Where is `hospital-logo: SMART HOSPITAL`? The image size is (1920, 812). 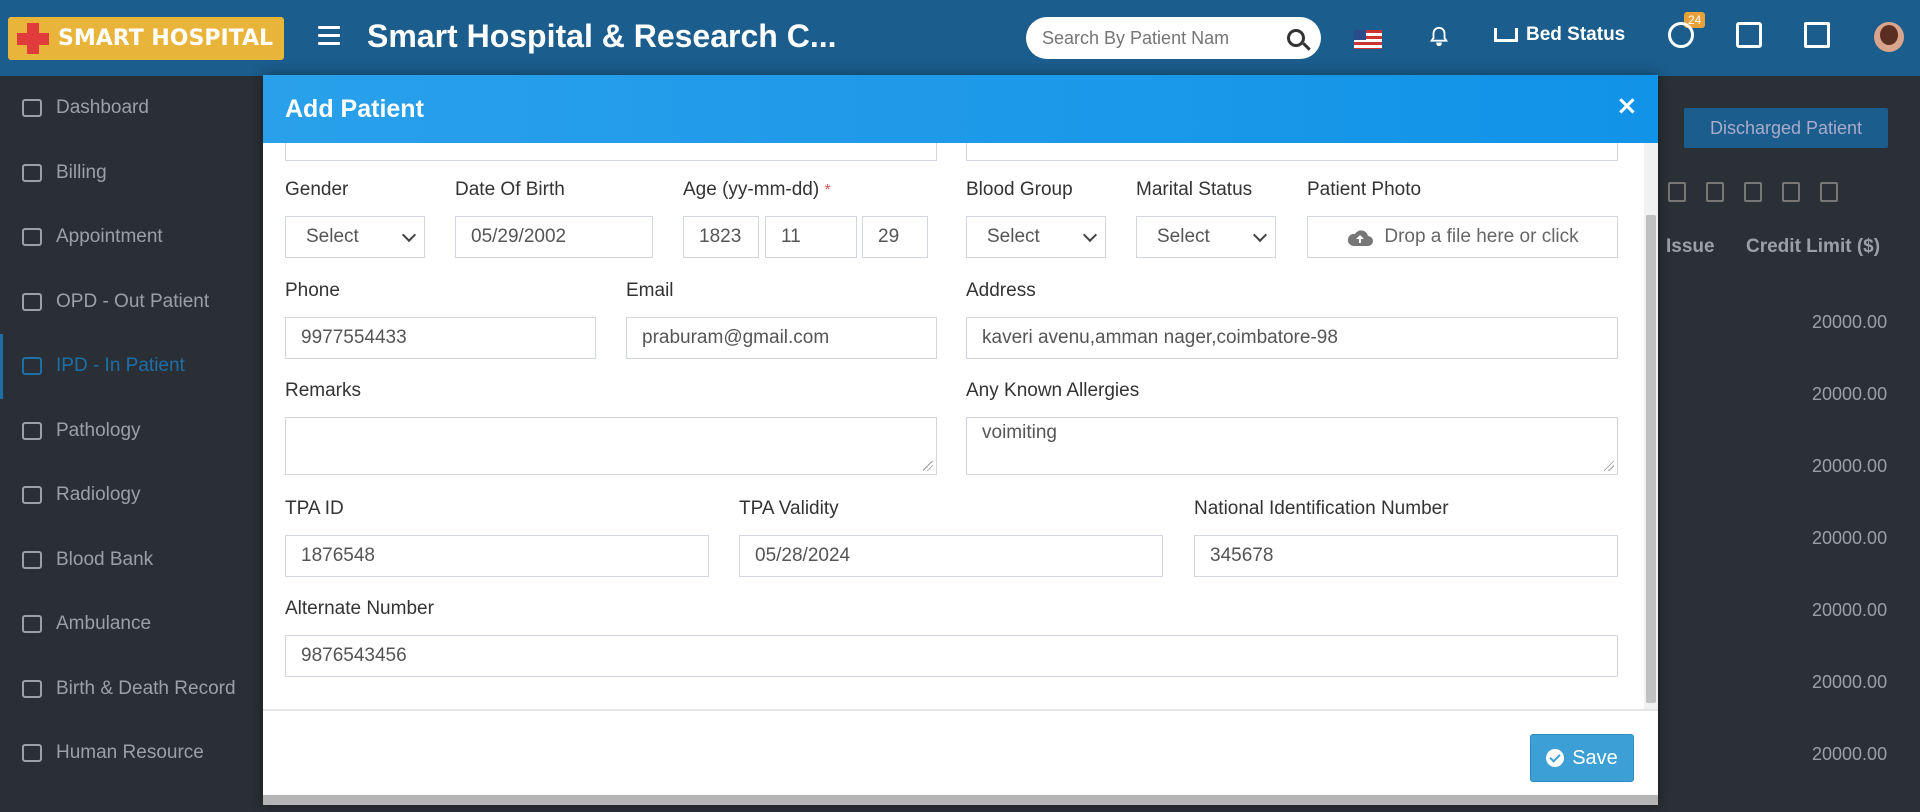
hospital-logo: SMART HOSPITAL is located at coordinates (146, 38).